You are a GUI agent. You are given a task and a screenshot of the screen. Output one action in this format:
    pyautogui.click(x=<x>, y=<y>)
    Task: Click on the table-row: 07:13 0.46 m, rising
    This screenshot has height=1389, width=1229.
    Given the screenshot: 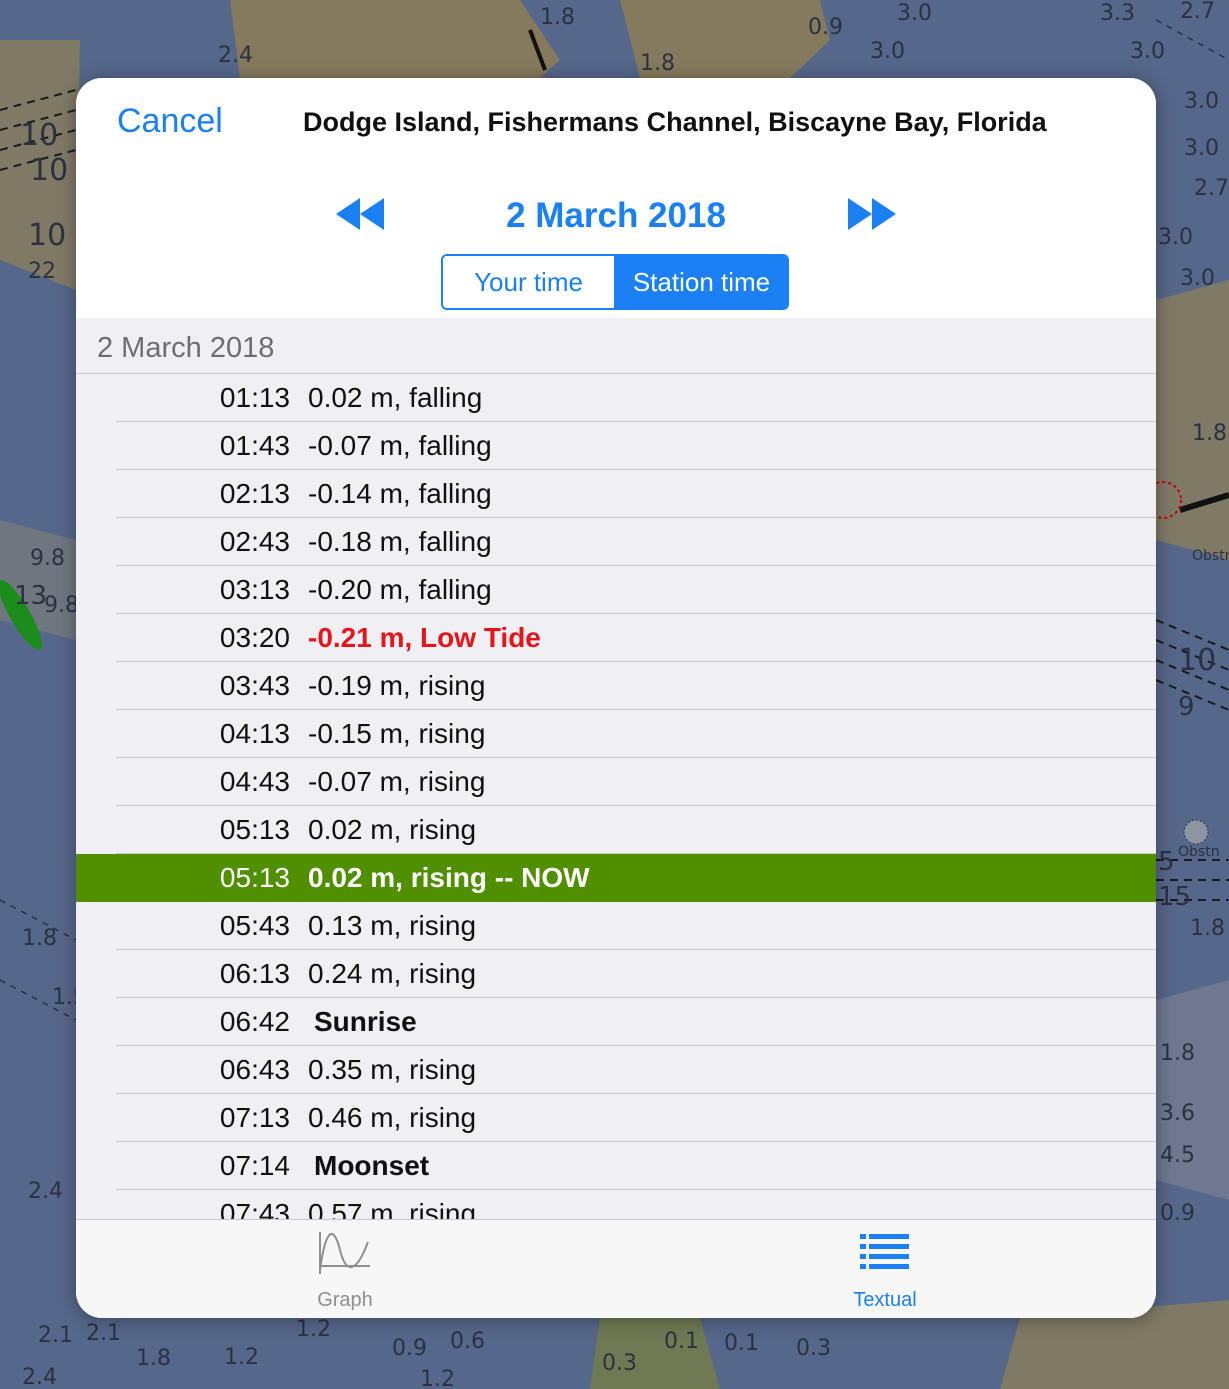 What is the action you would take?
    pyautogui.click(x=616, y=1118)
    